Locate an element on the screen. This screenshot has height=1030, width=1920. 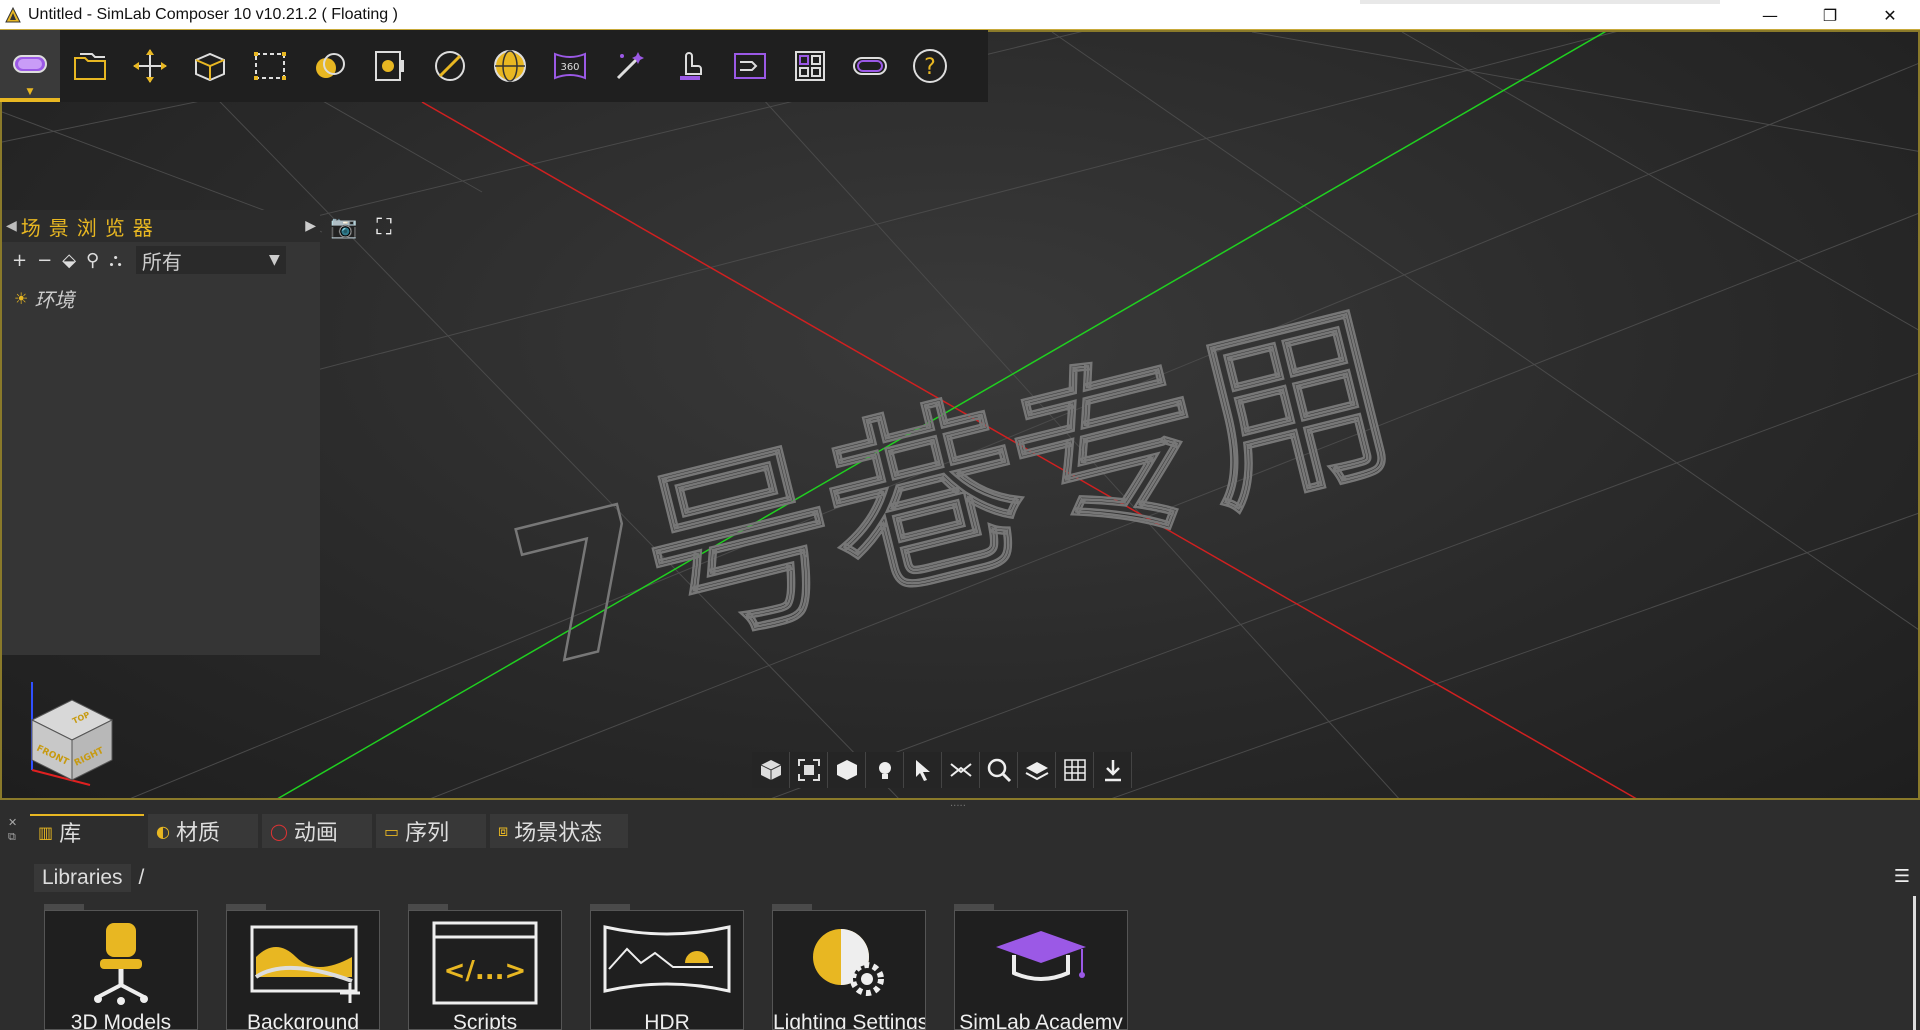
selection-button is located at coordinates (270, 66).